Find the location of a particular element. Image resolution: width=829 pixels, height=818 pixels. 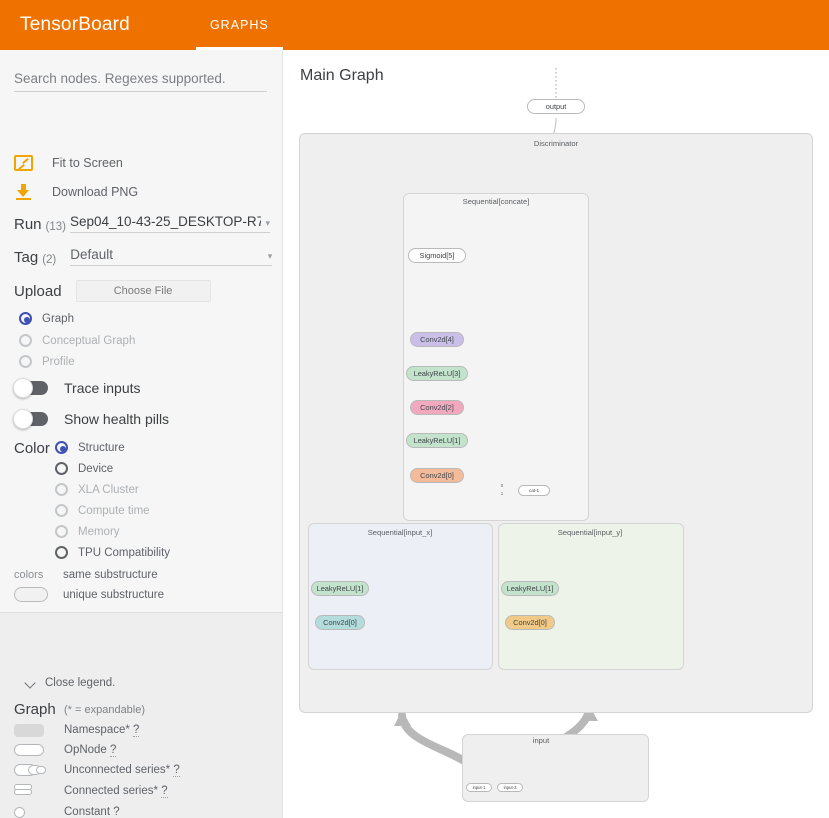

choose-file-button: Choose File is located at coordinates (143, 291).